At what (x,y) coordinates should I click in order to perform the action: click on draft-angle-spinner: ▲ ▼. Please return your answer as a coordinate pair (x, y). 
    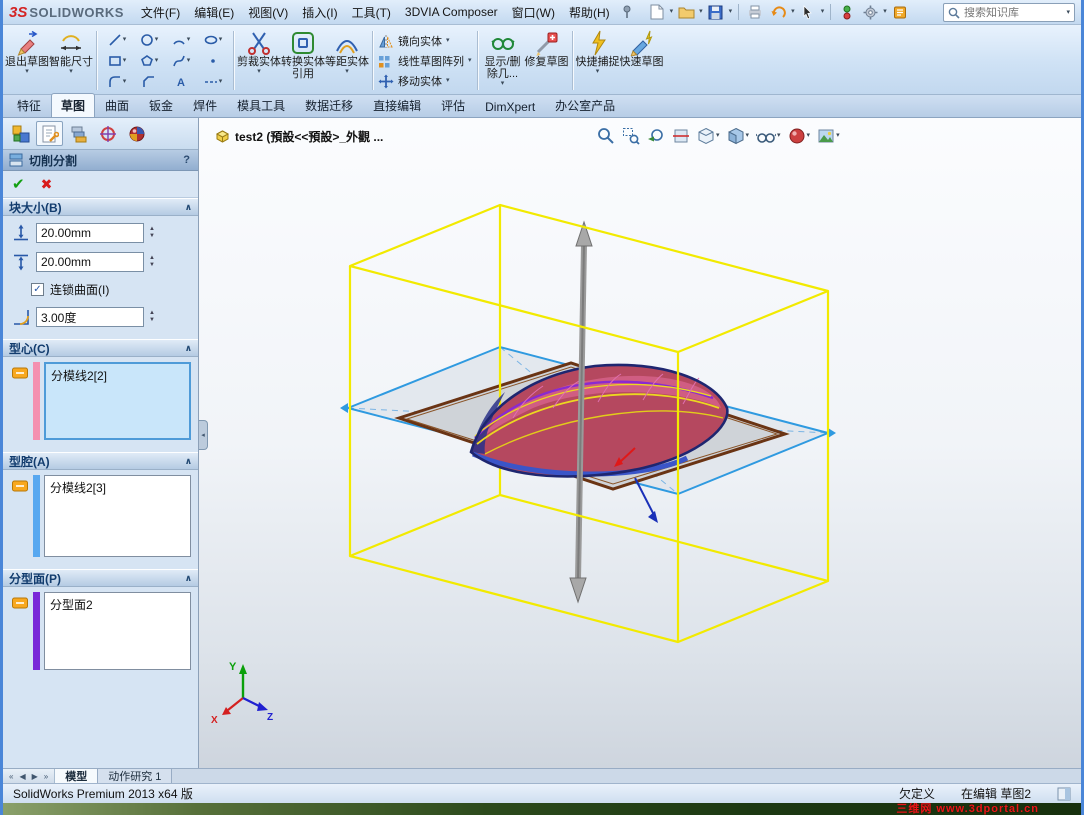
    Looking at the image, I should click on (152, 317).